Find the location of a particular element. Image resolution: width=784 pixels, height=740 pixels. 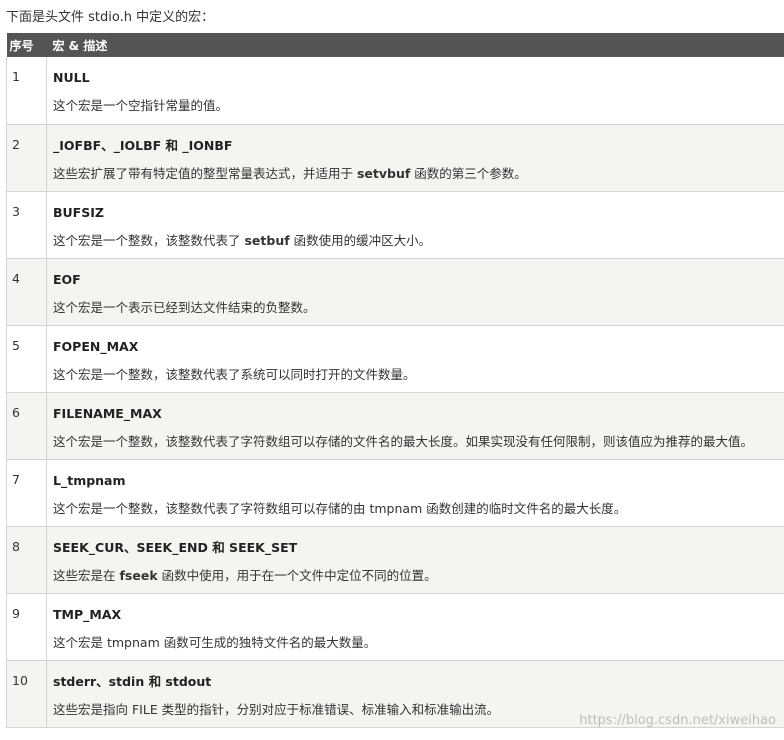

macro-name: FILENAME_MAX is located at coordinates (107, 413).